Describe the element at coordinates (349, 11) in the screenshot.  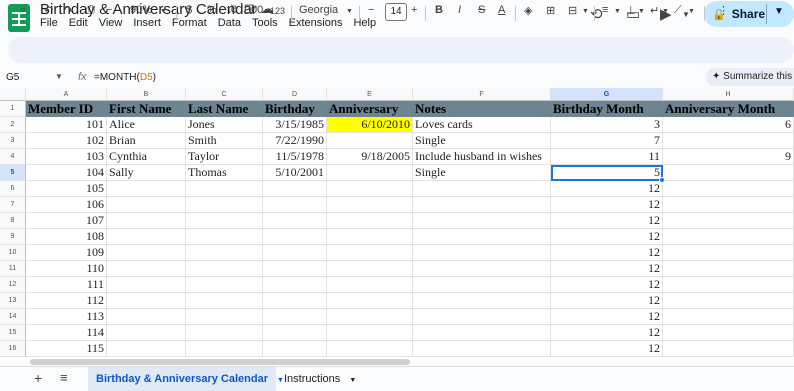
I see `font-chevron-icon: ▼` at that location.